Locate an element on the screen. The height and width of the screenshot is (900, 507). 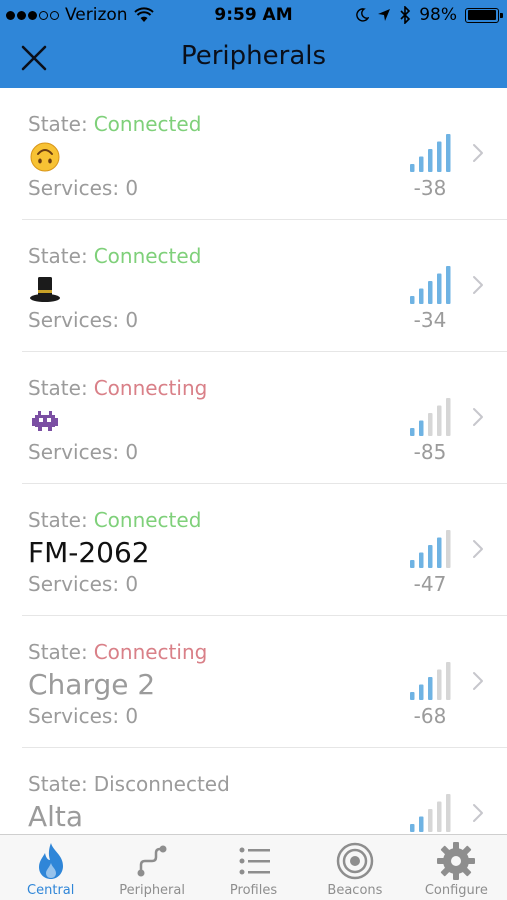
page-title: Peripherals is located at coordinates (253, 56).